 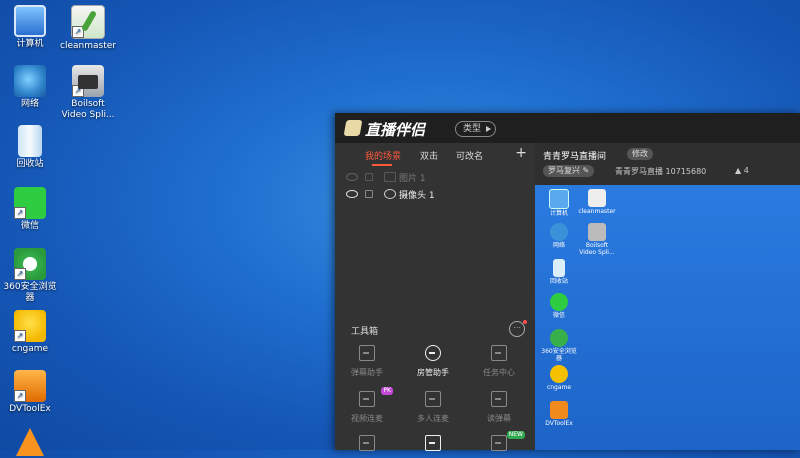 What do you see at coordinates (383, 155) in the screenshot?
I see `tab-my-scenes: 我的场景` at bounding box center [383, 155].